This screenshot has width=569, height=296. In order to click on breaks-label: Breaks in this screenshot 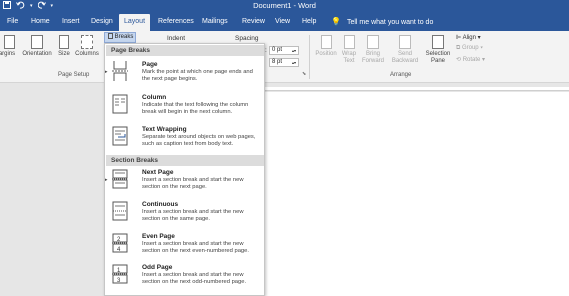, I will do `click(124, 37)`.